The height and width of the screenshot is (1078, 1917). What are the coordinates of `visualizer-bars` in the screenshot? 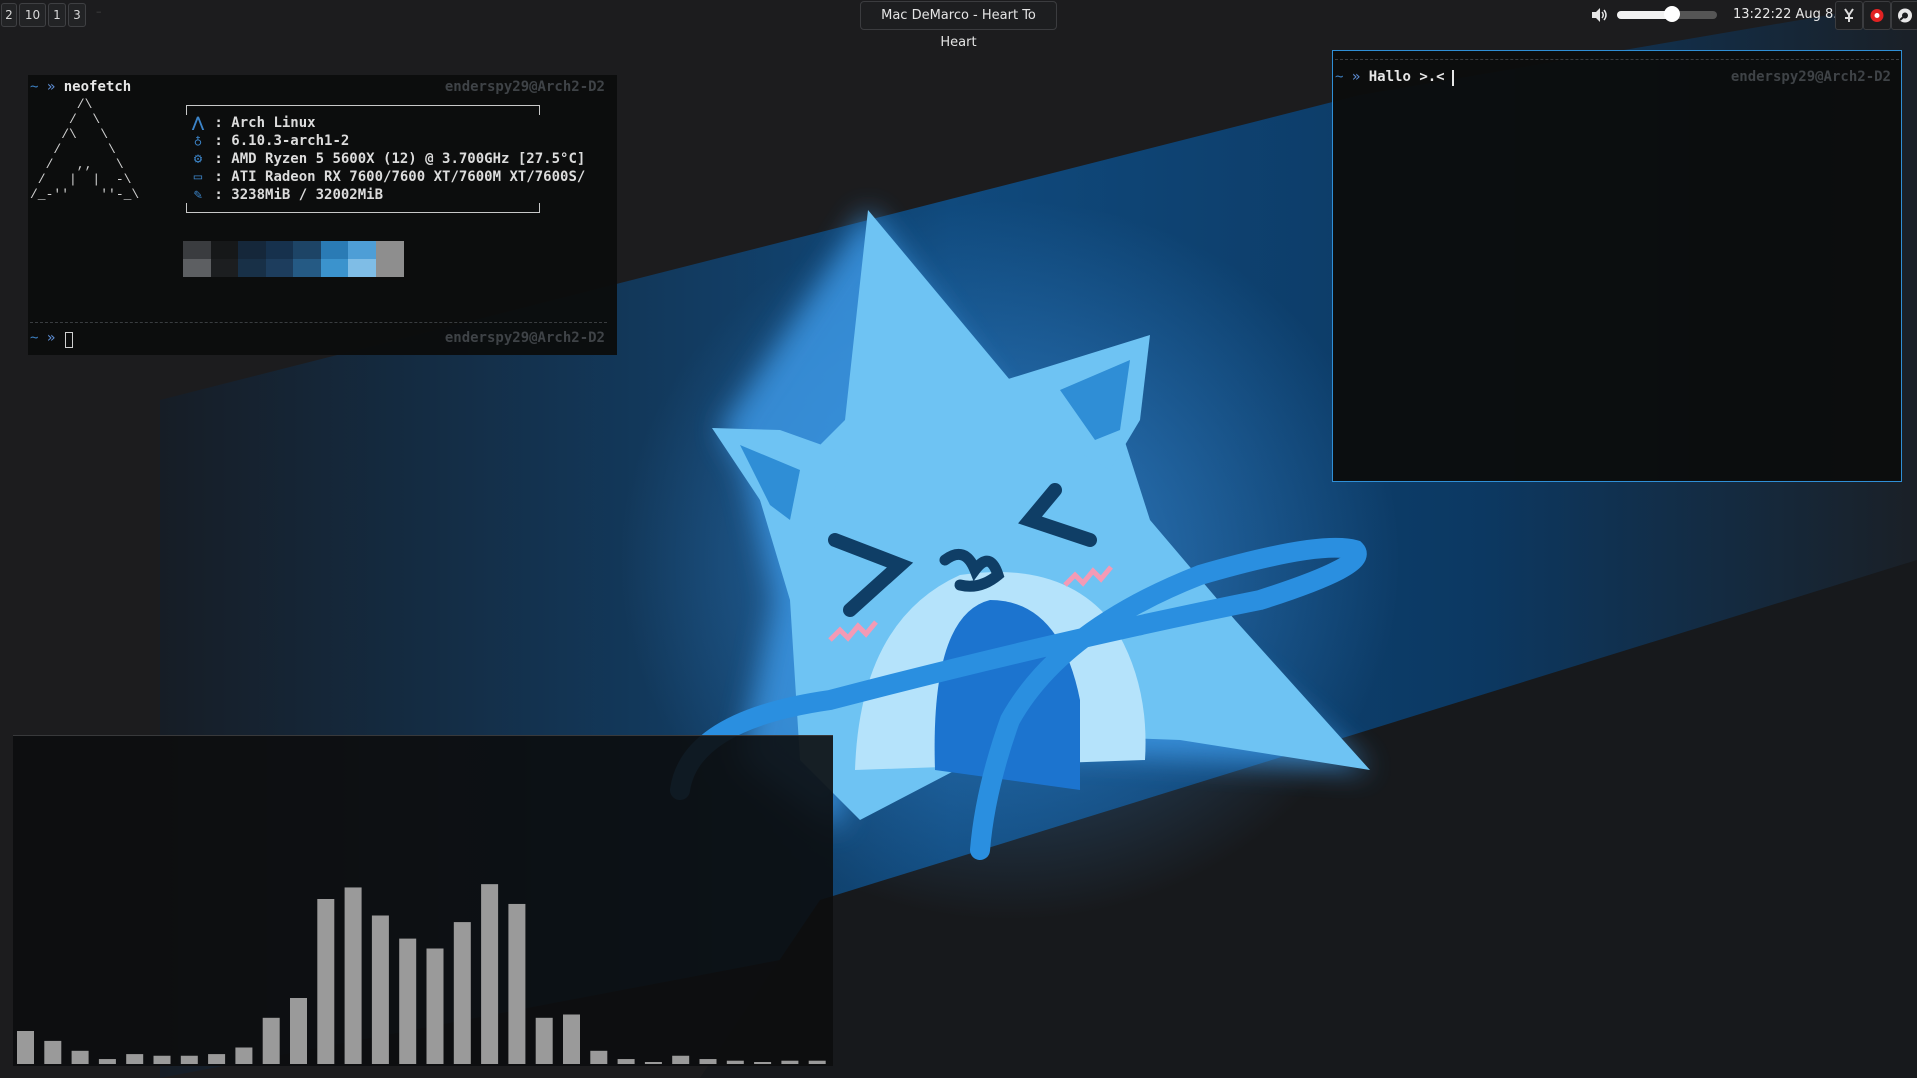 It's located at (421, 974).